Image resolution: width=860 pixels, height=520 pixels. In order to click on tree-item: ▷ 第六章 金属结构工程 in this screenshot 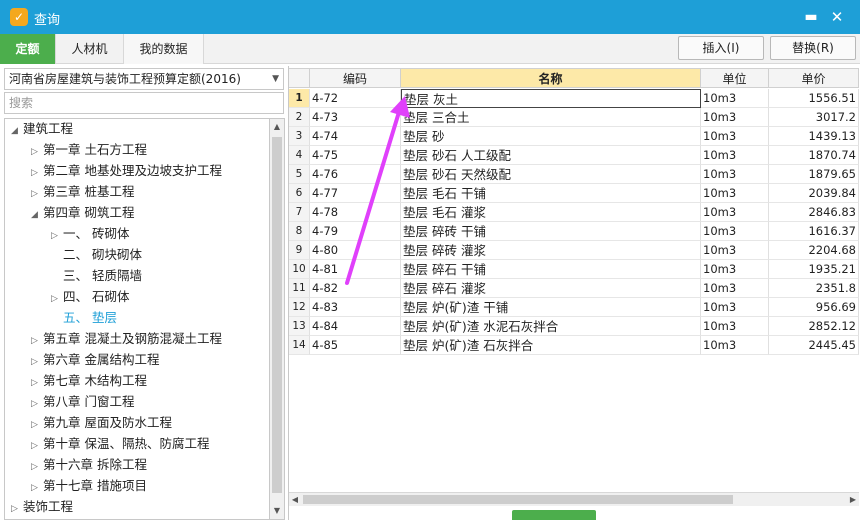, I will do `click(95, 360)`.